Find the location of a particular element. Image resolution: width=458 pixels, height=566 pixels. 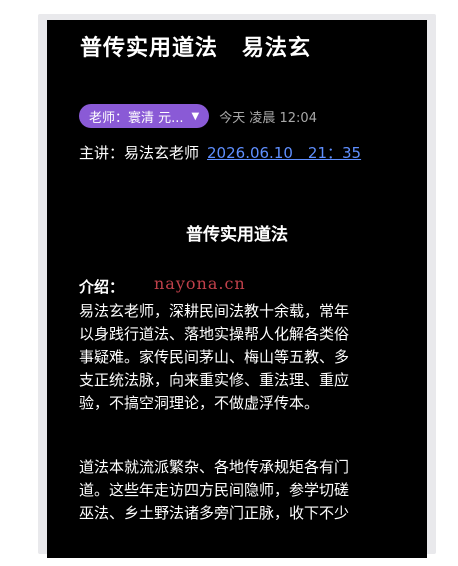

paragraph-line: 道法本就流派繁杂、各地传承规矩各有门 is located at coordinates (214, 467).